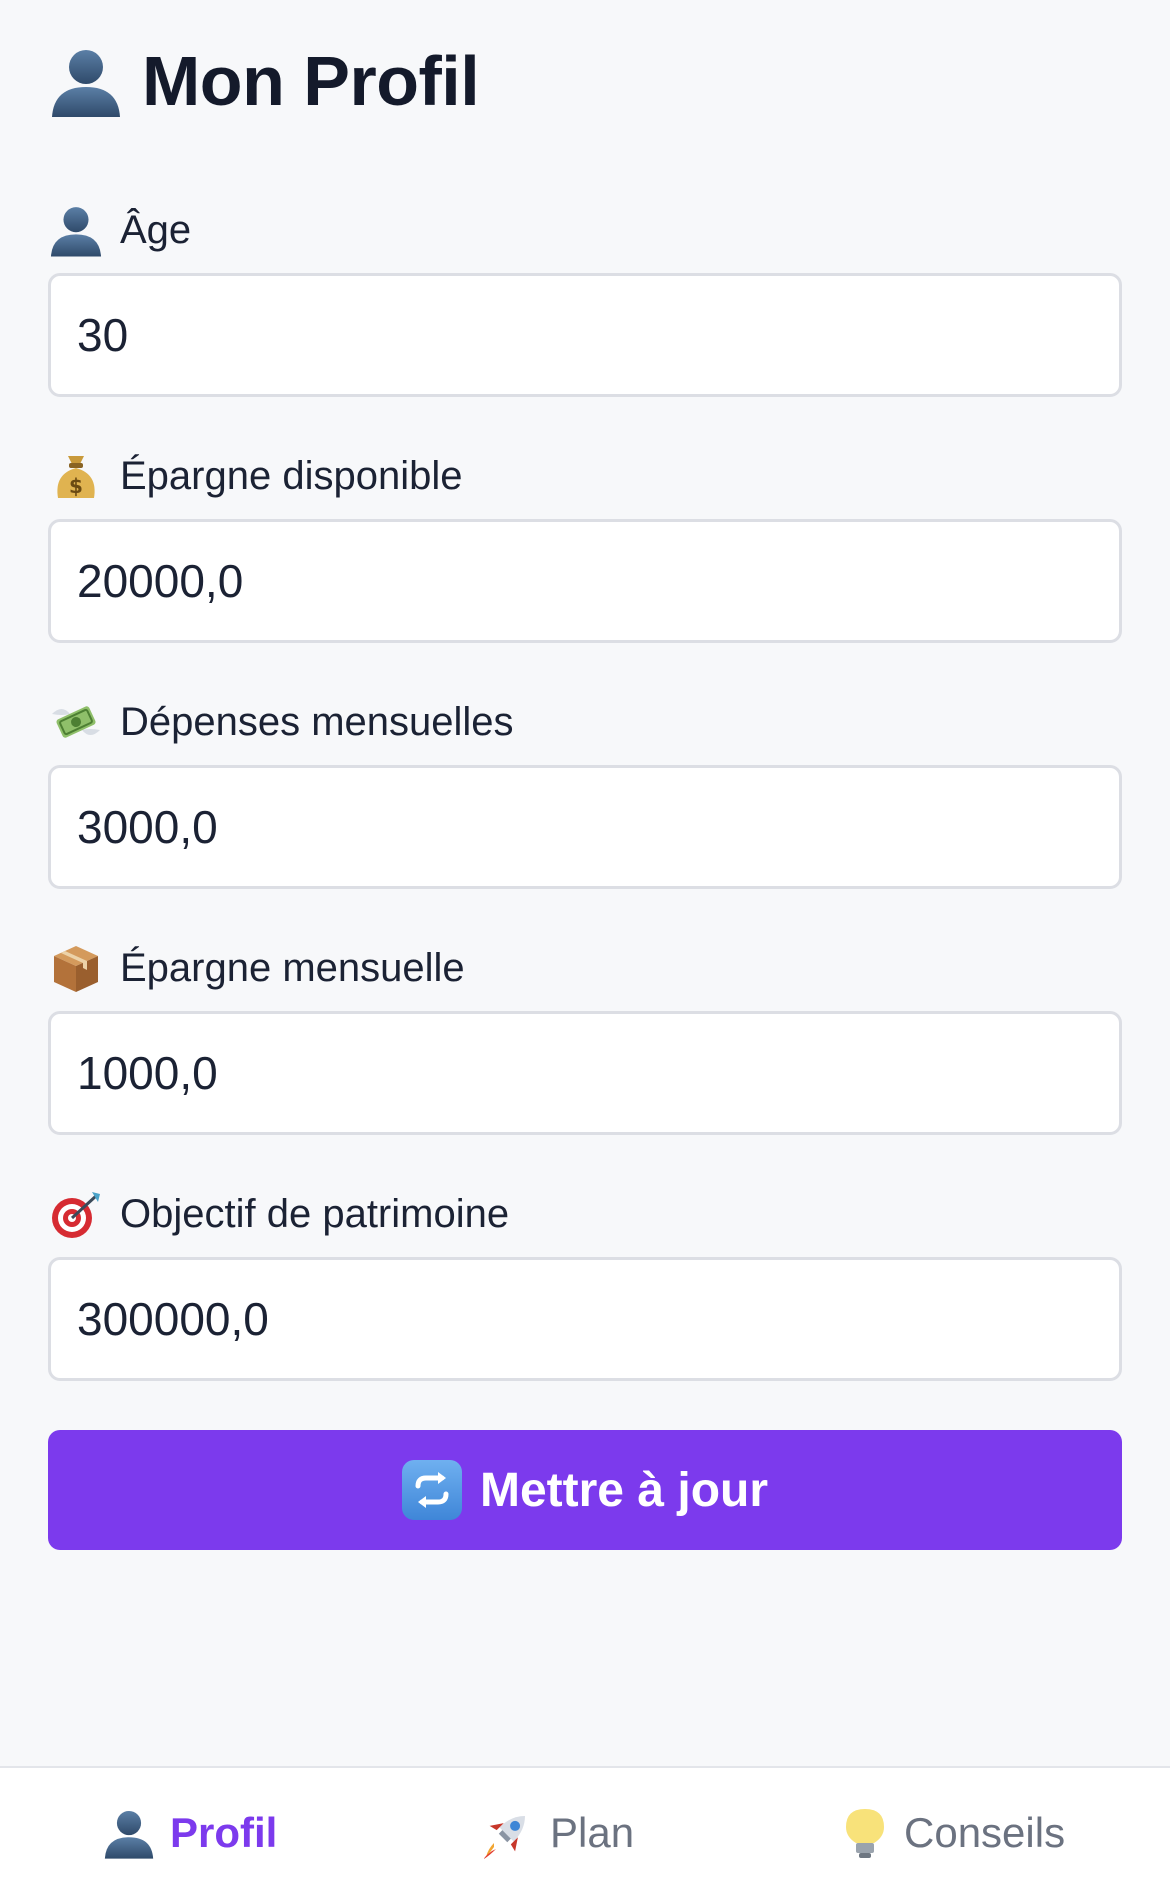 The height and width of the screenshot is (1903, 1170). What do you see at coordinates (311, 81) in the screenshot?
I see `page-title: Mon Profil` at bounding box center [311, 81].